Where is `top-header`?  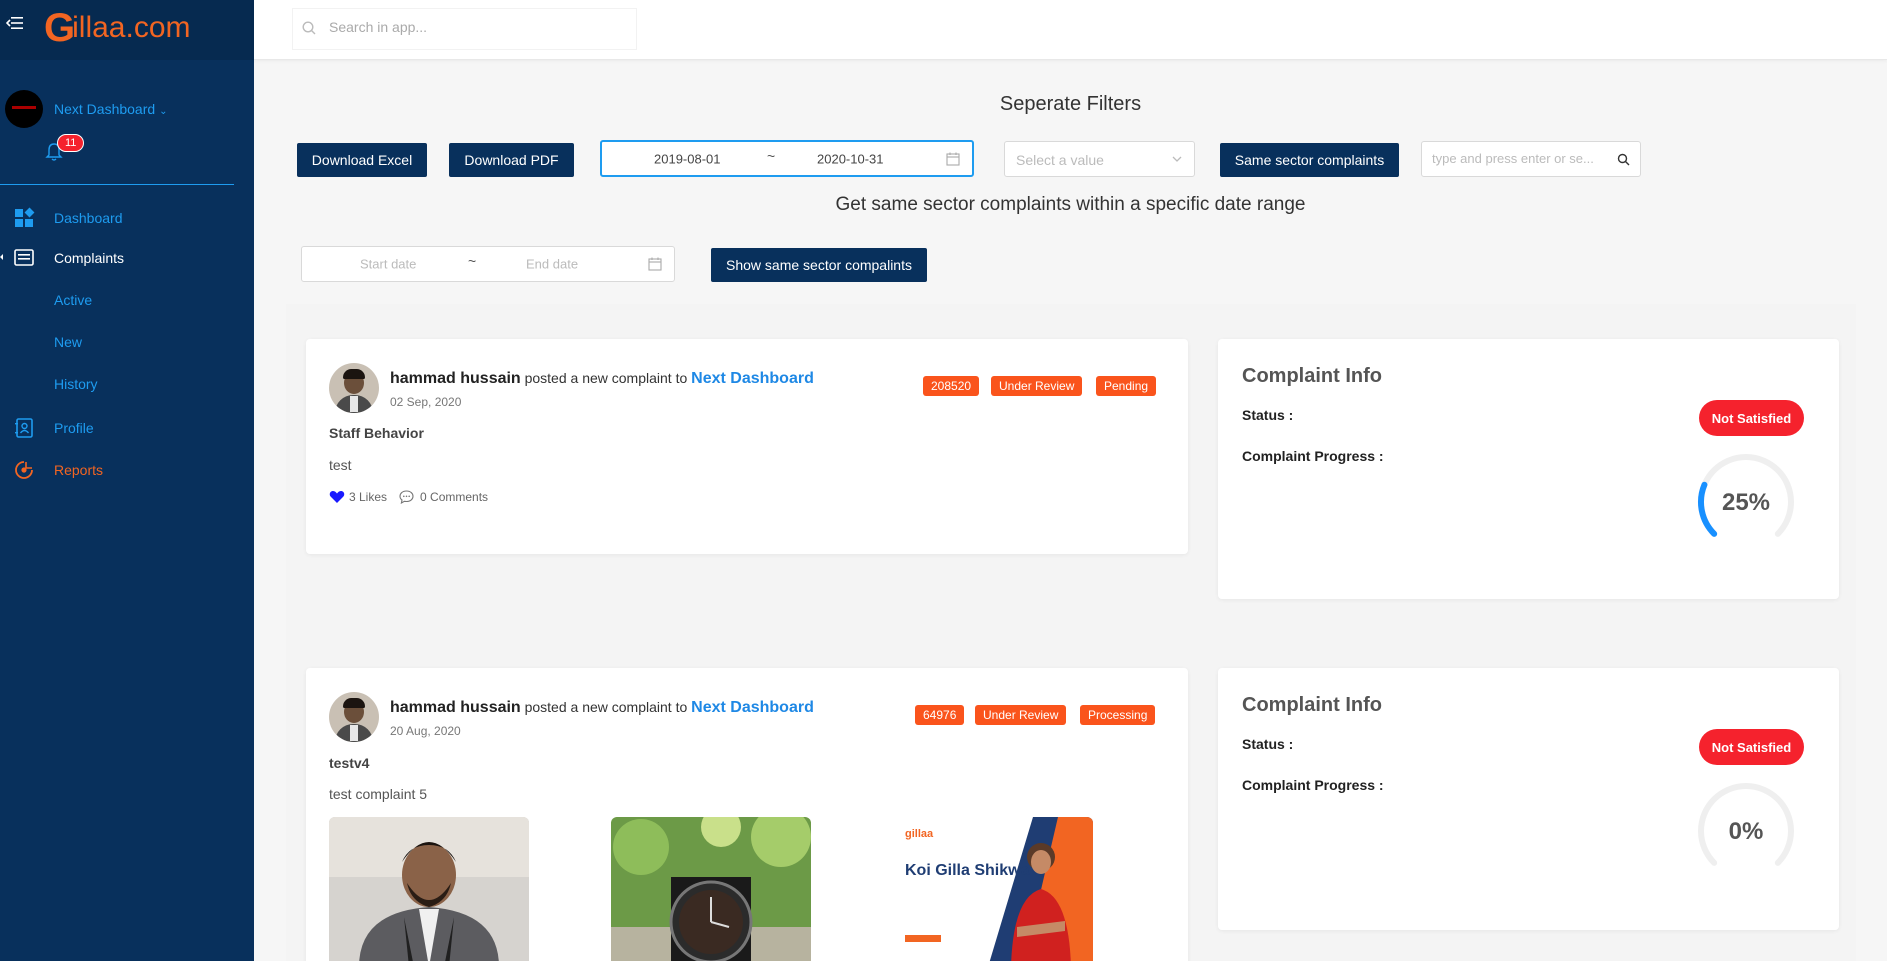 top-header is located at coordinates (1070, 30).